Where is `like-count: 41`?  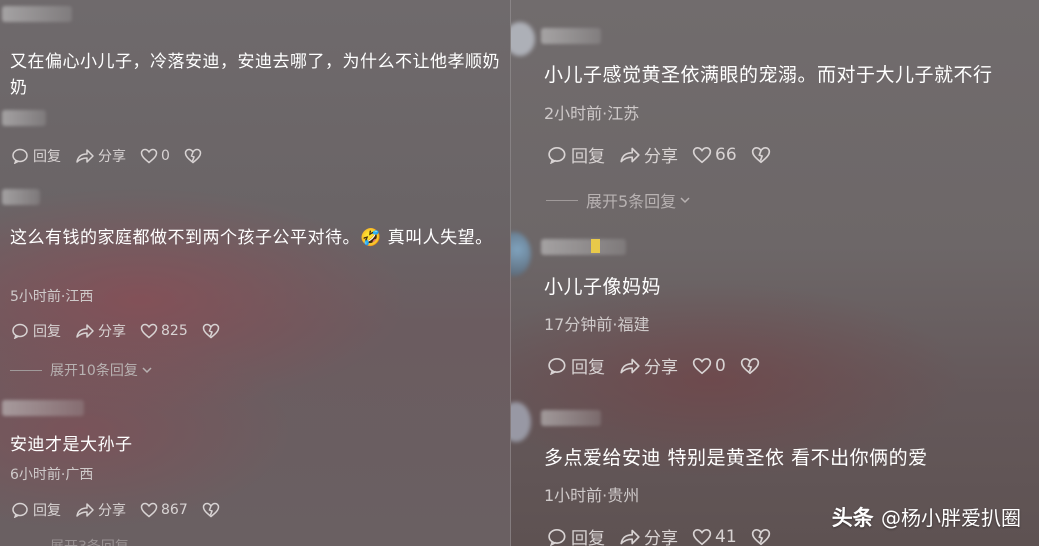
like-count: 41 is located at coordinates (726, 536).